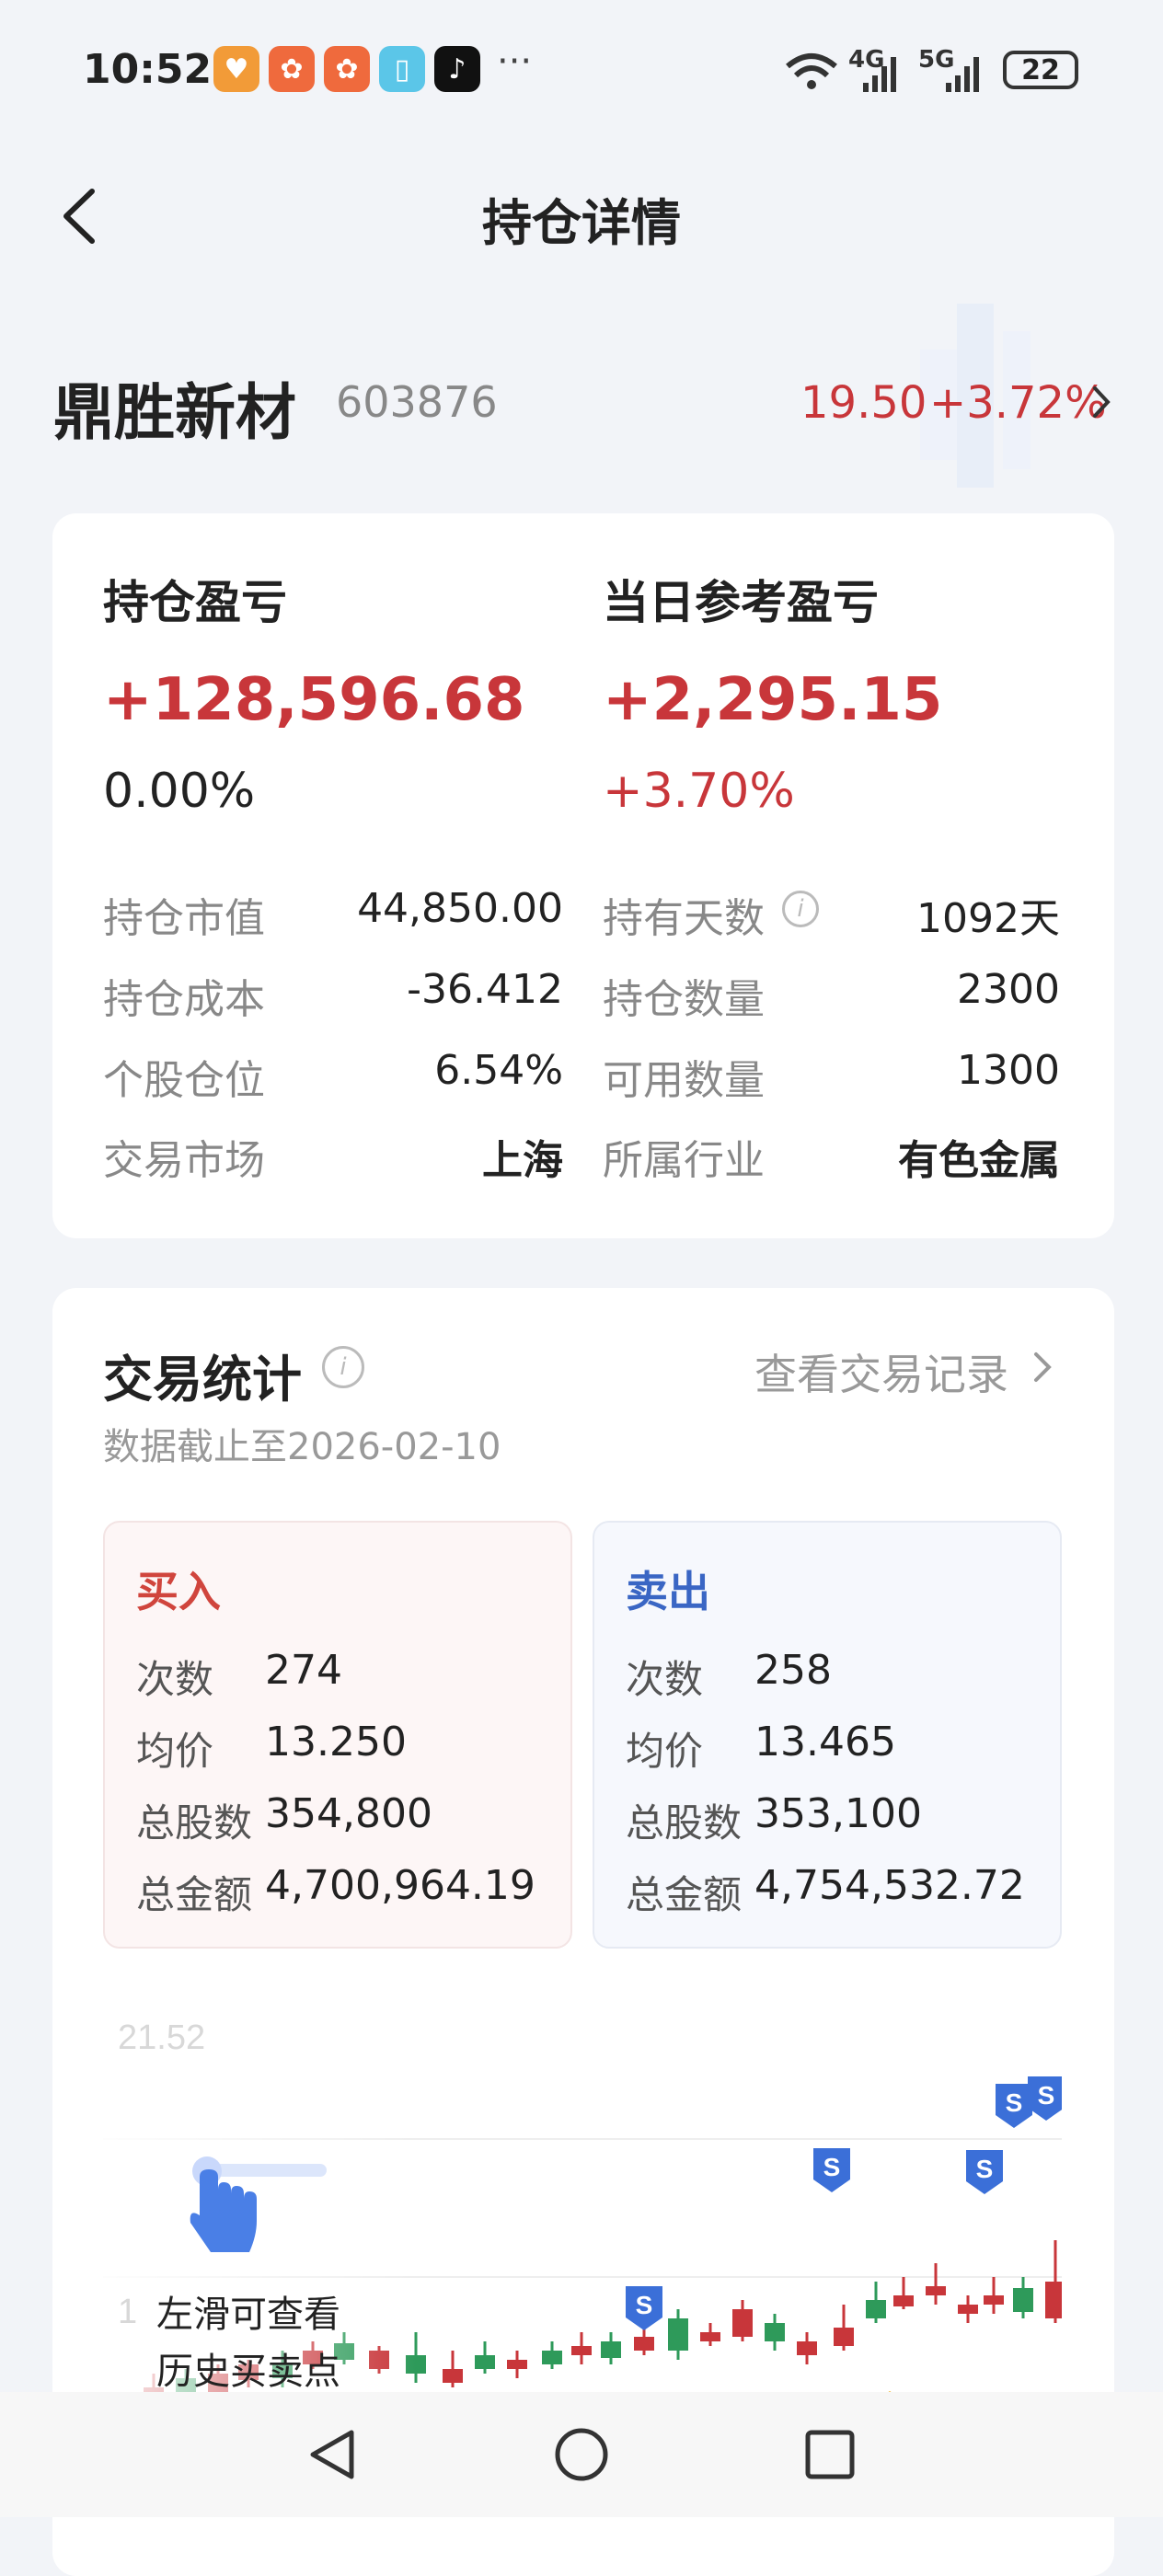 This screenshot has height=2576, width=1163. What do you see at coordinates (864, 403) in the screenshot?
I see `stock-price: 19.50` at bounding box center [864, 403].